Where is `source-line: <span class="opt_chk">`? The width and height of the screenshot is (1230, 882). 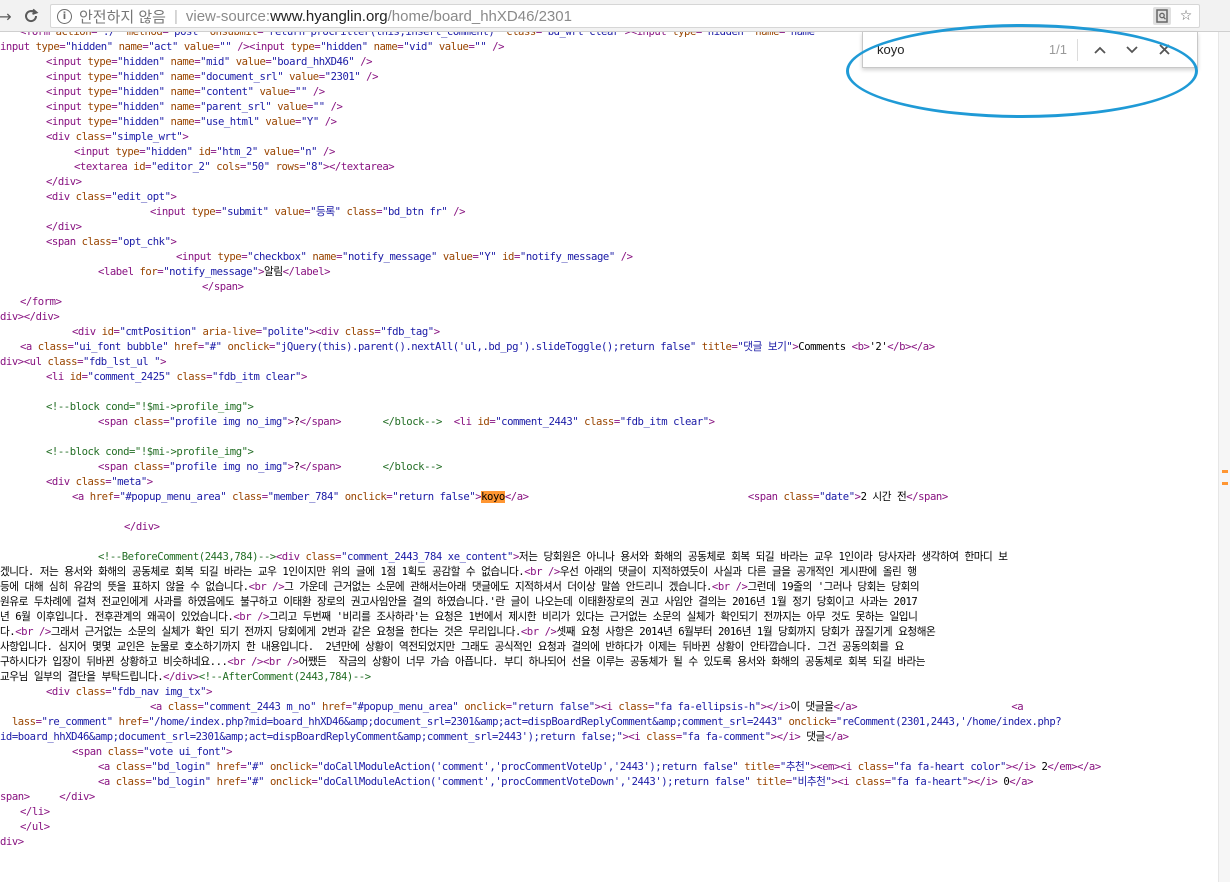
source-line: <span class="opt_chk"> is located at coordinates (111, 242).